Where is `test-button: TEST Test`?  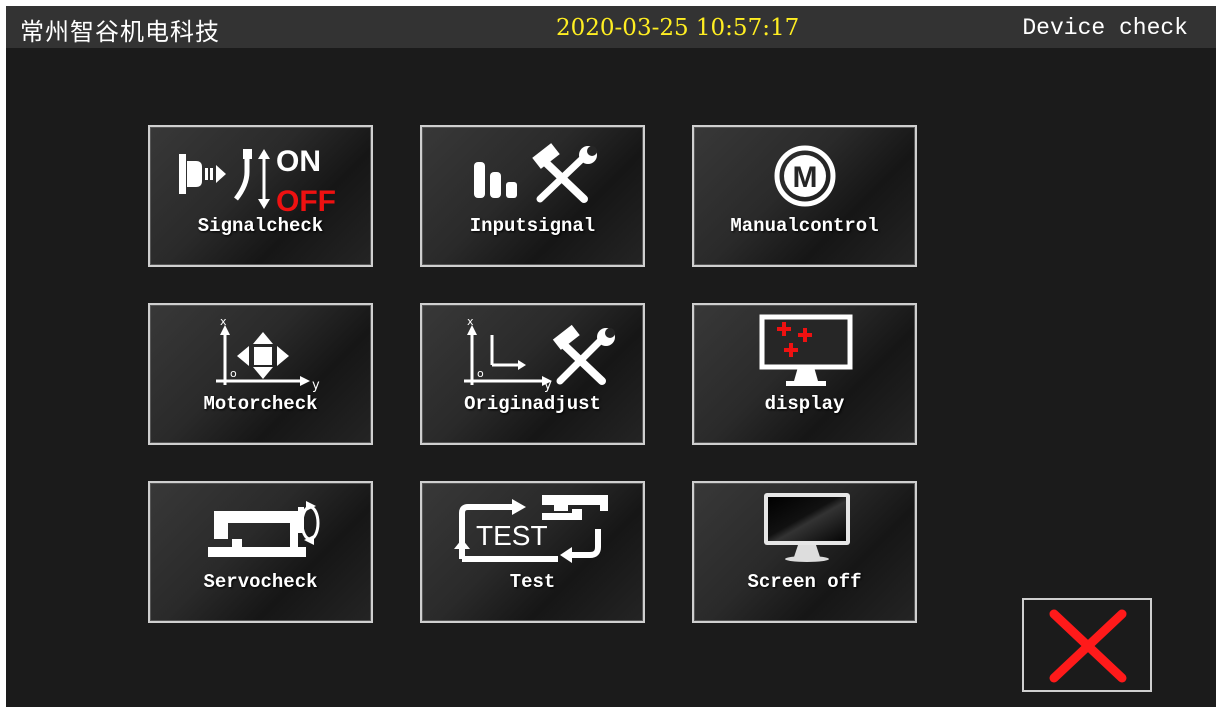 test-button: TEST Test is located at coordinates (532, 552).